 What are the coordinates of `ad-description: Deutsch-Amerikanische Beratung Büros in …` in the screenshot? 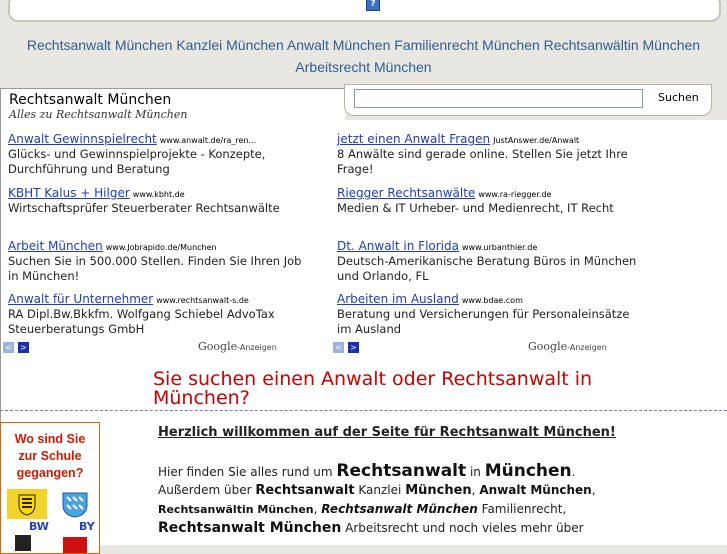 It's located at (487, 268).